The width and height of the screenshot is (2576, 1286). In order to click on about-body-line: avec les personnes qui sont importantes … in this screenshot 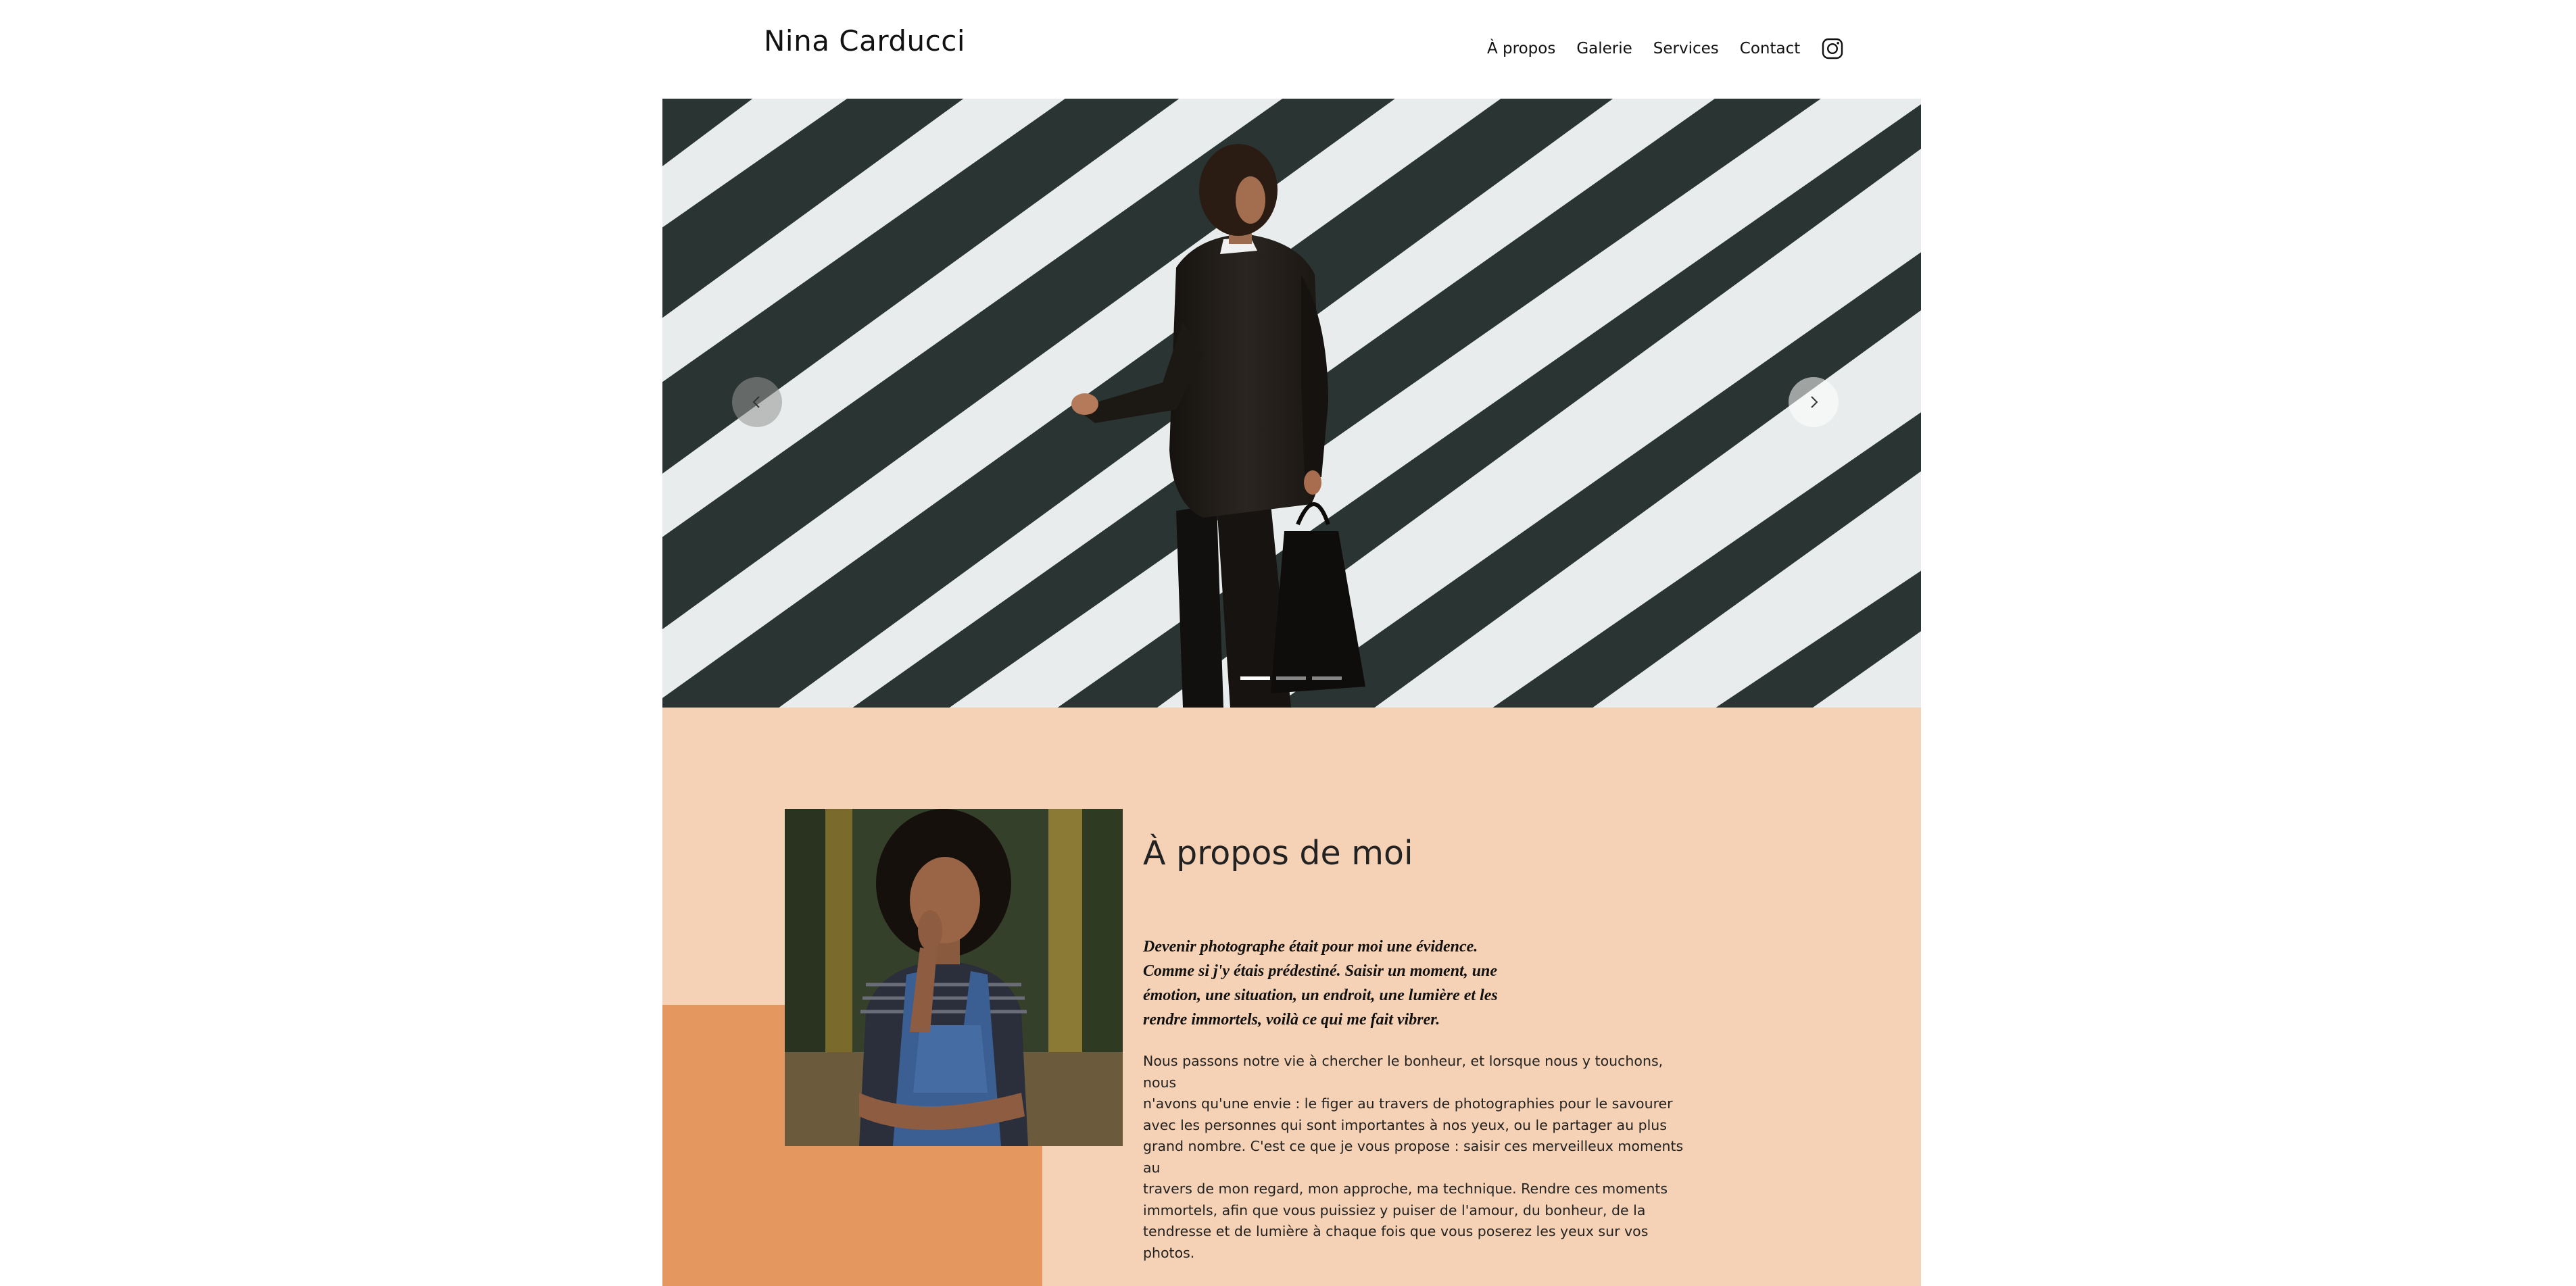, I will do `click(1405, 1124)`.